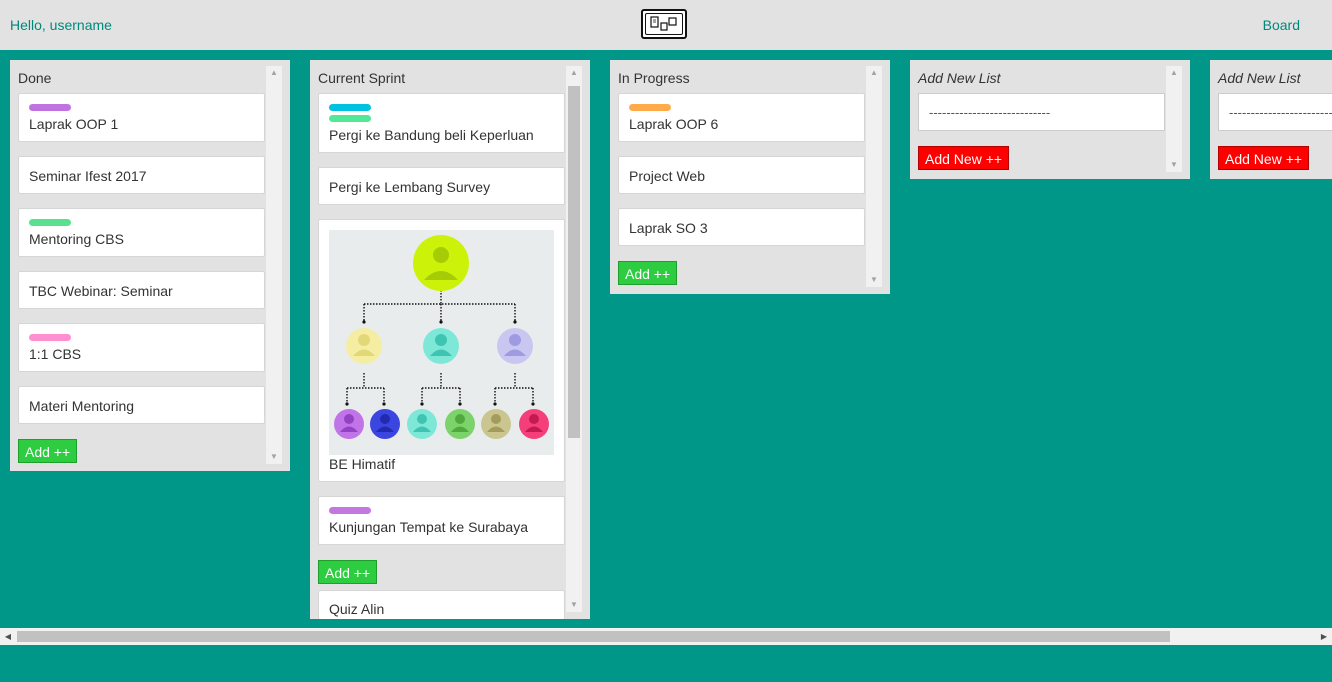 This screenshot has height=682, width=1332. What do you see at coordinates (141, 117) in the screenshot?
I see `card-laprak-oop-1: Laprak OOP 1` at bounding box center [141, 117].